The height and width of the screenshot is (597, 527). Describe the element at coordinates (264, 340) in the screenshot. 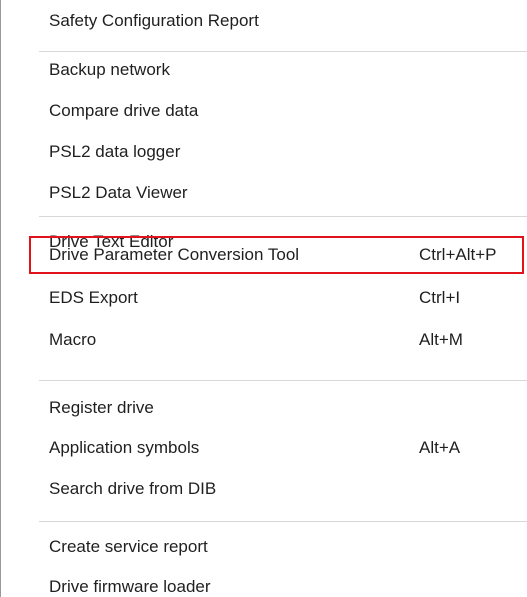

I see `menu-item-macro: Macro Alt+M` at that location.